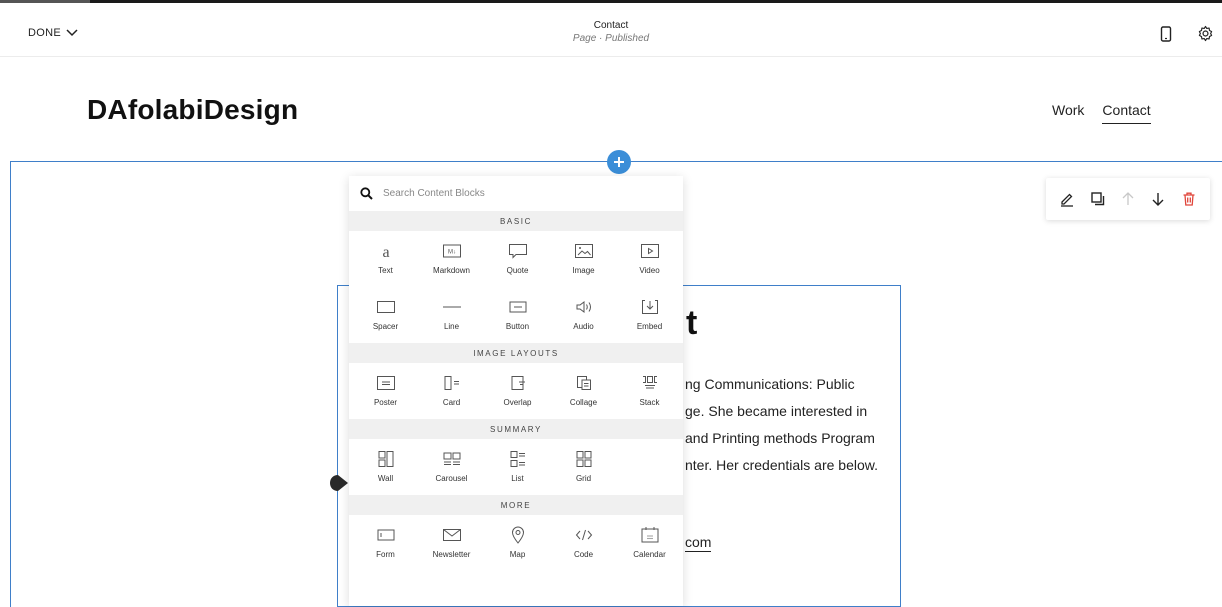 The height and width of the screenshot is (607, 1222). I want to click on block-tile-code: Code, so click(583, 543).